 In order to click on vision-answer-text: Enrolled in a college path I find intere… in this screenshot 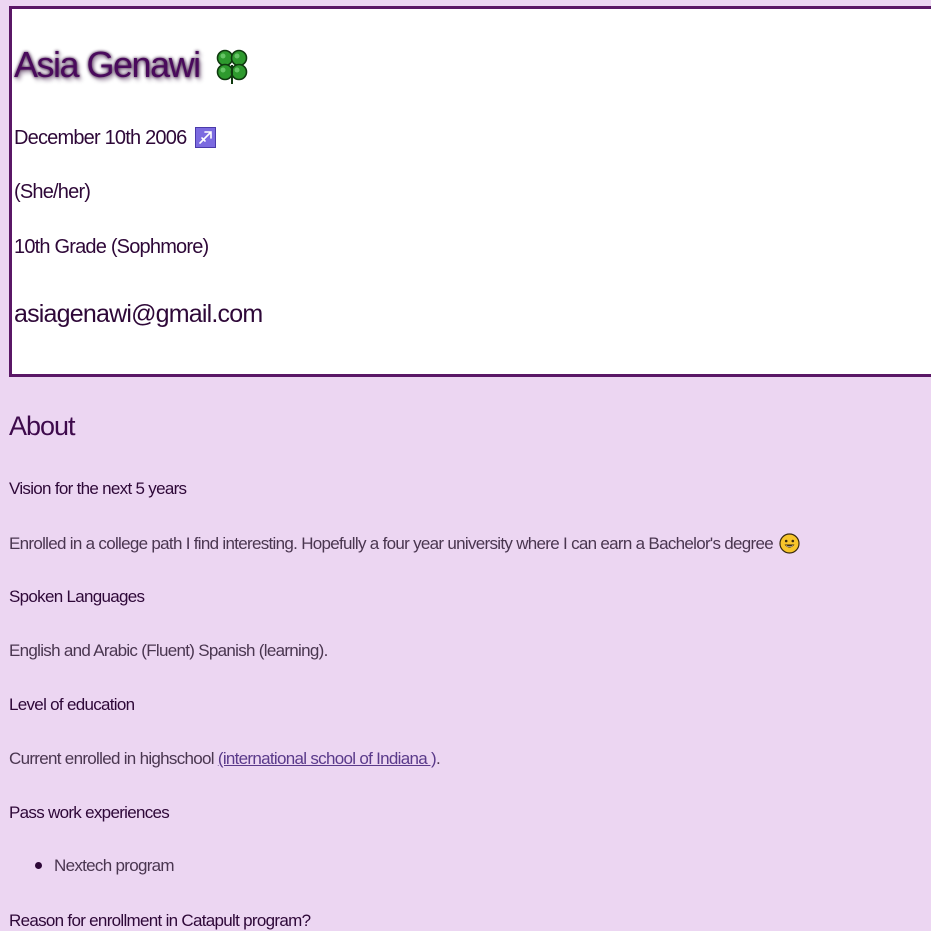, I will do `click(391, 543)`.